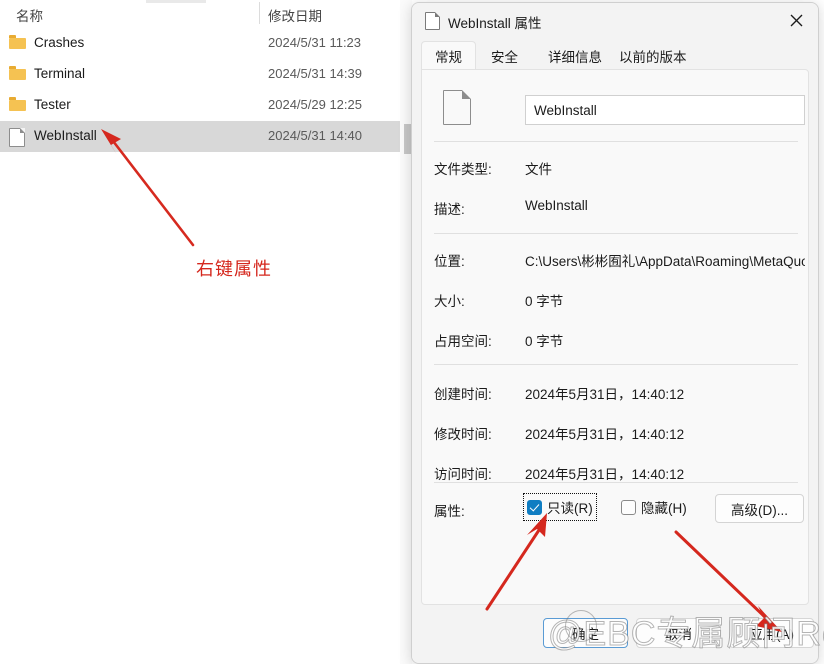 The image size is (824, 664). Describe the element at coordinates (653, 55) in the screenshot. I see `tab-previous-versions: 以前的版本` at that location.